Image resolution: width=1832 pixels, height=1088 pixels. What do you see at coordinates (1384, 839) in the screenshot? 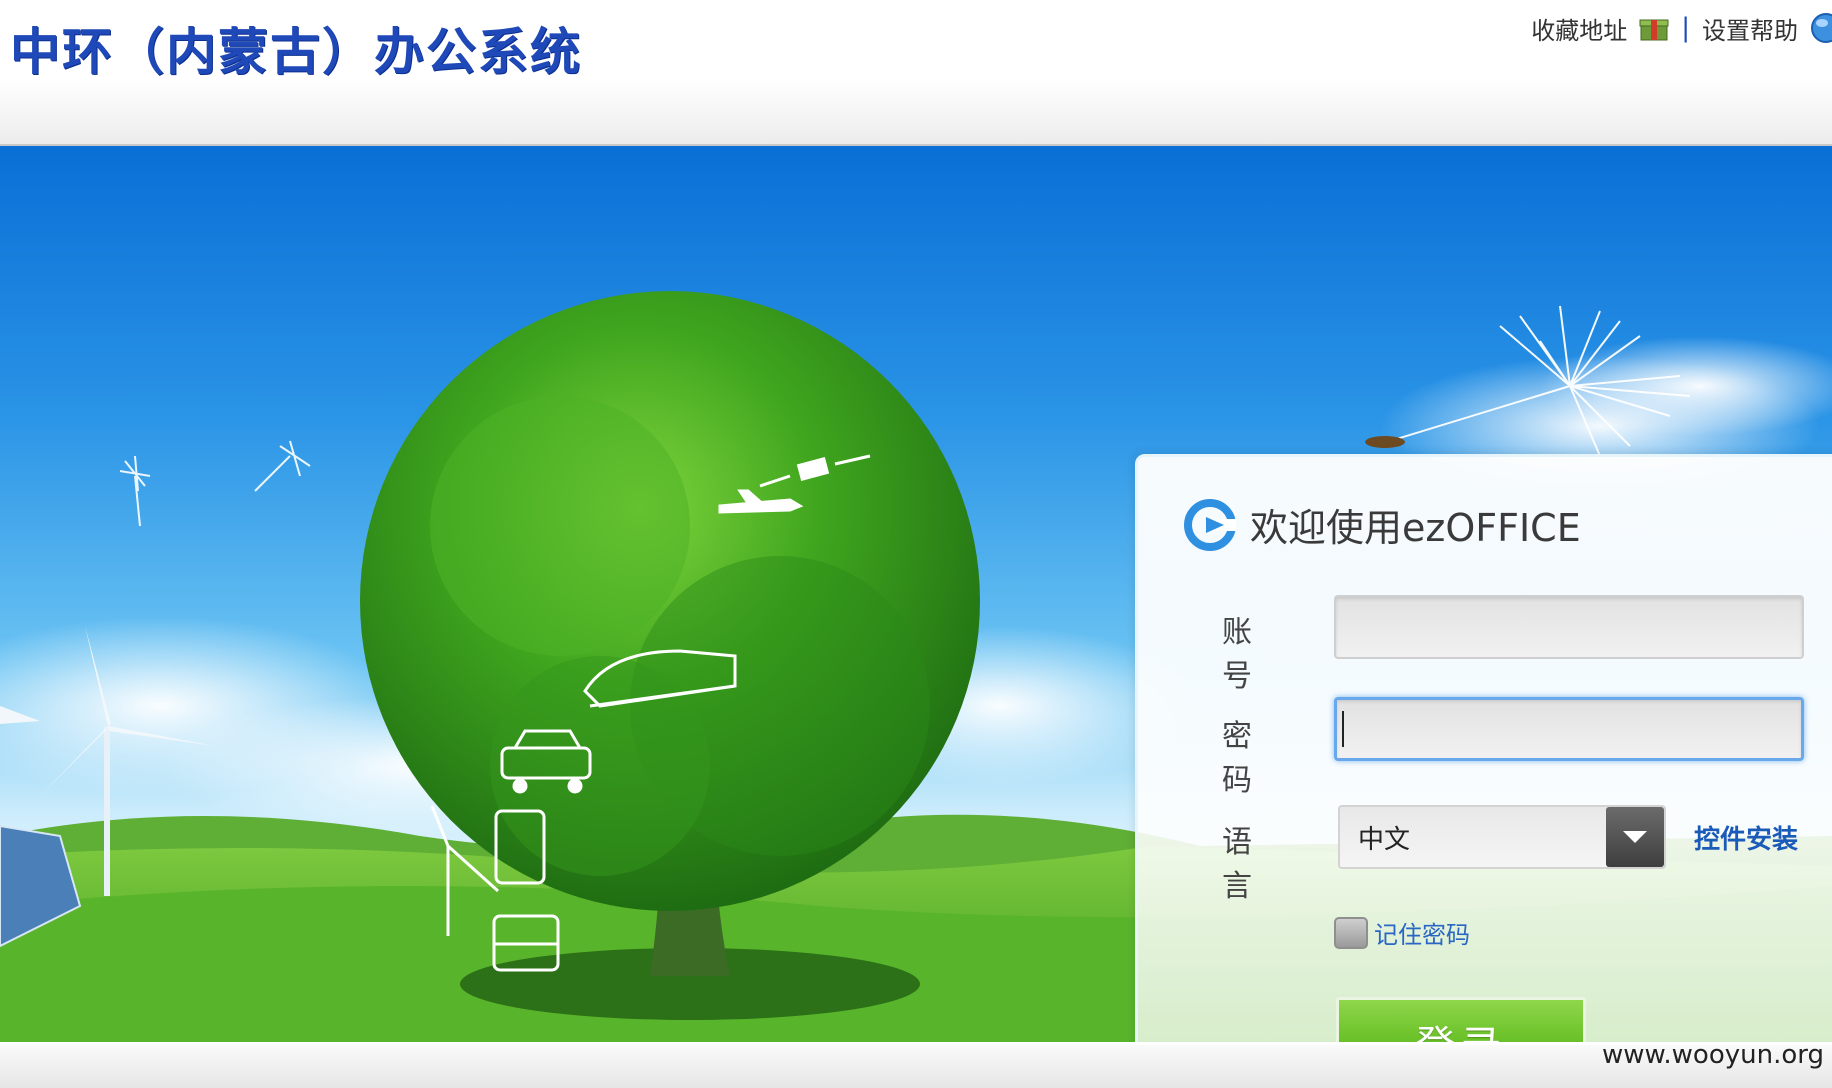
I see `language-selected-value: 中文` at bounding box center [1384, 839].